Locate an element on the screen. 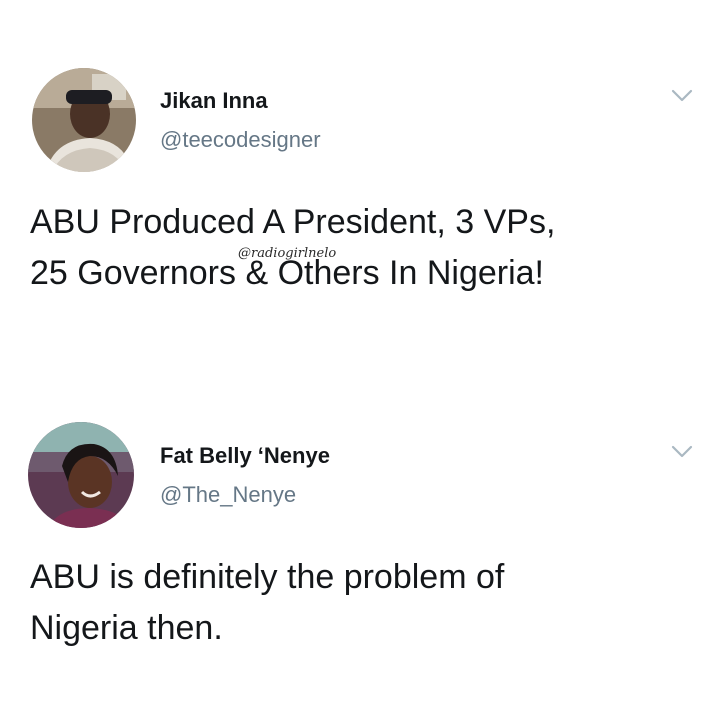  display-name: Jikan Inna is located at coordinates (214, 101).